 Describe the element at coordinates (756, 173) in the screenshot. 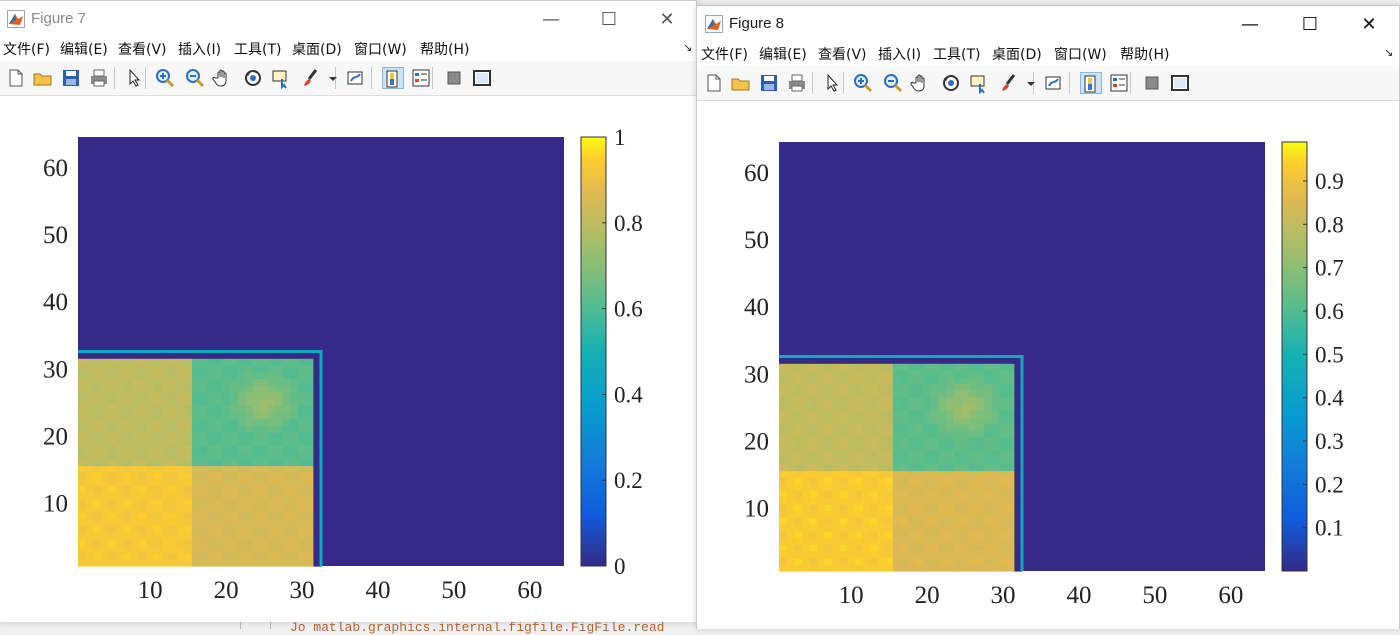

I see `y-tick-label: 60` at that location.